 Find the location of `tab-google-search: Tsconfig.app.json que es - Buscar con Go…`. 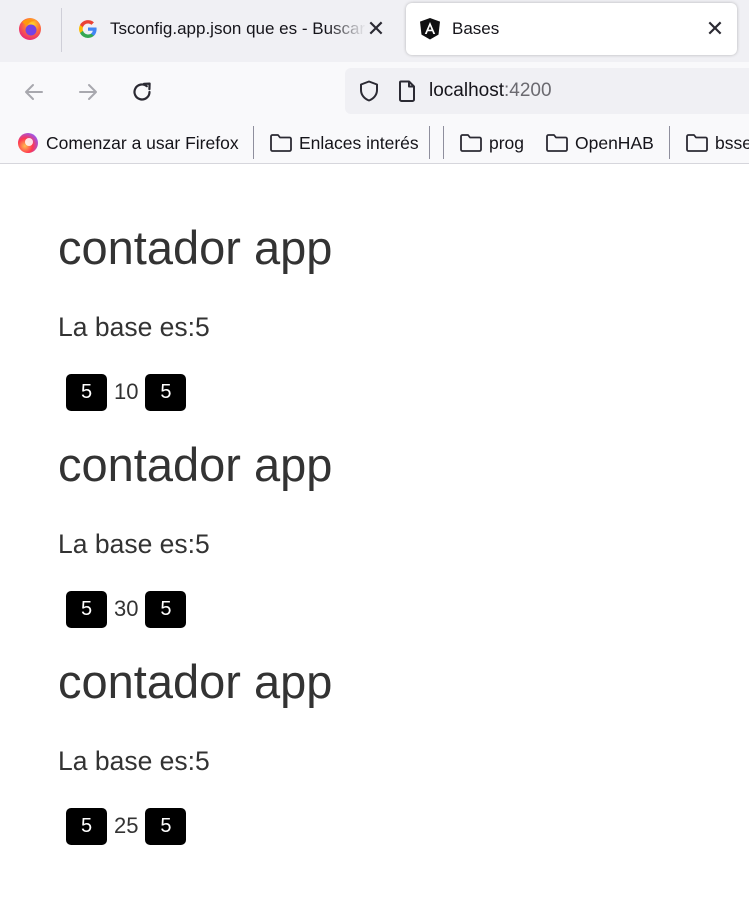

tab-google-search: Tsconfig.app.json que es - Buscar con Go… is located at coordinates (231, 29).